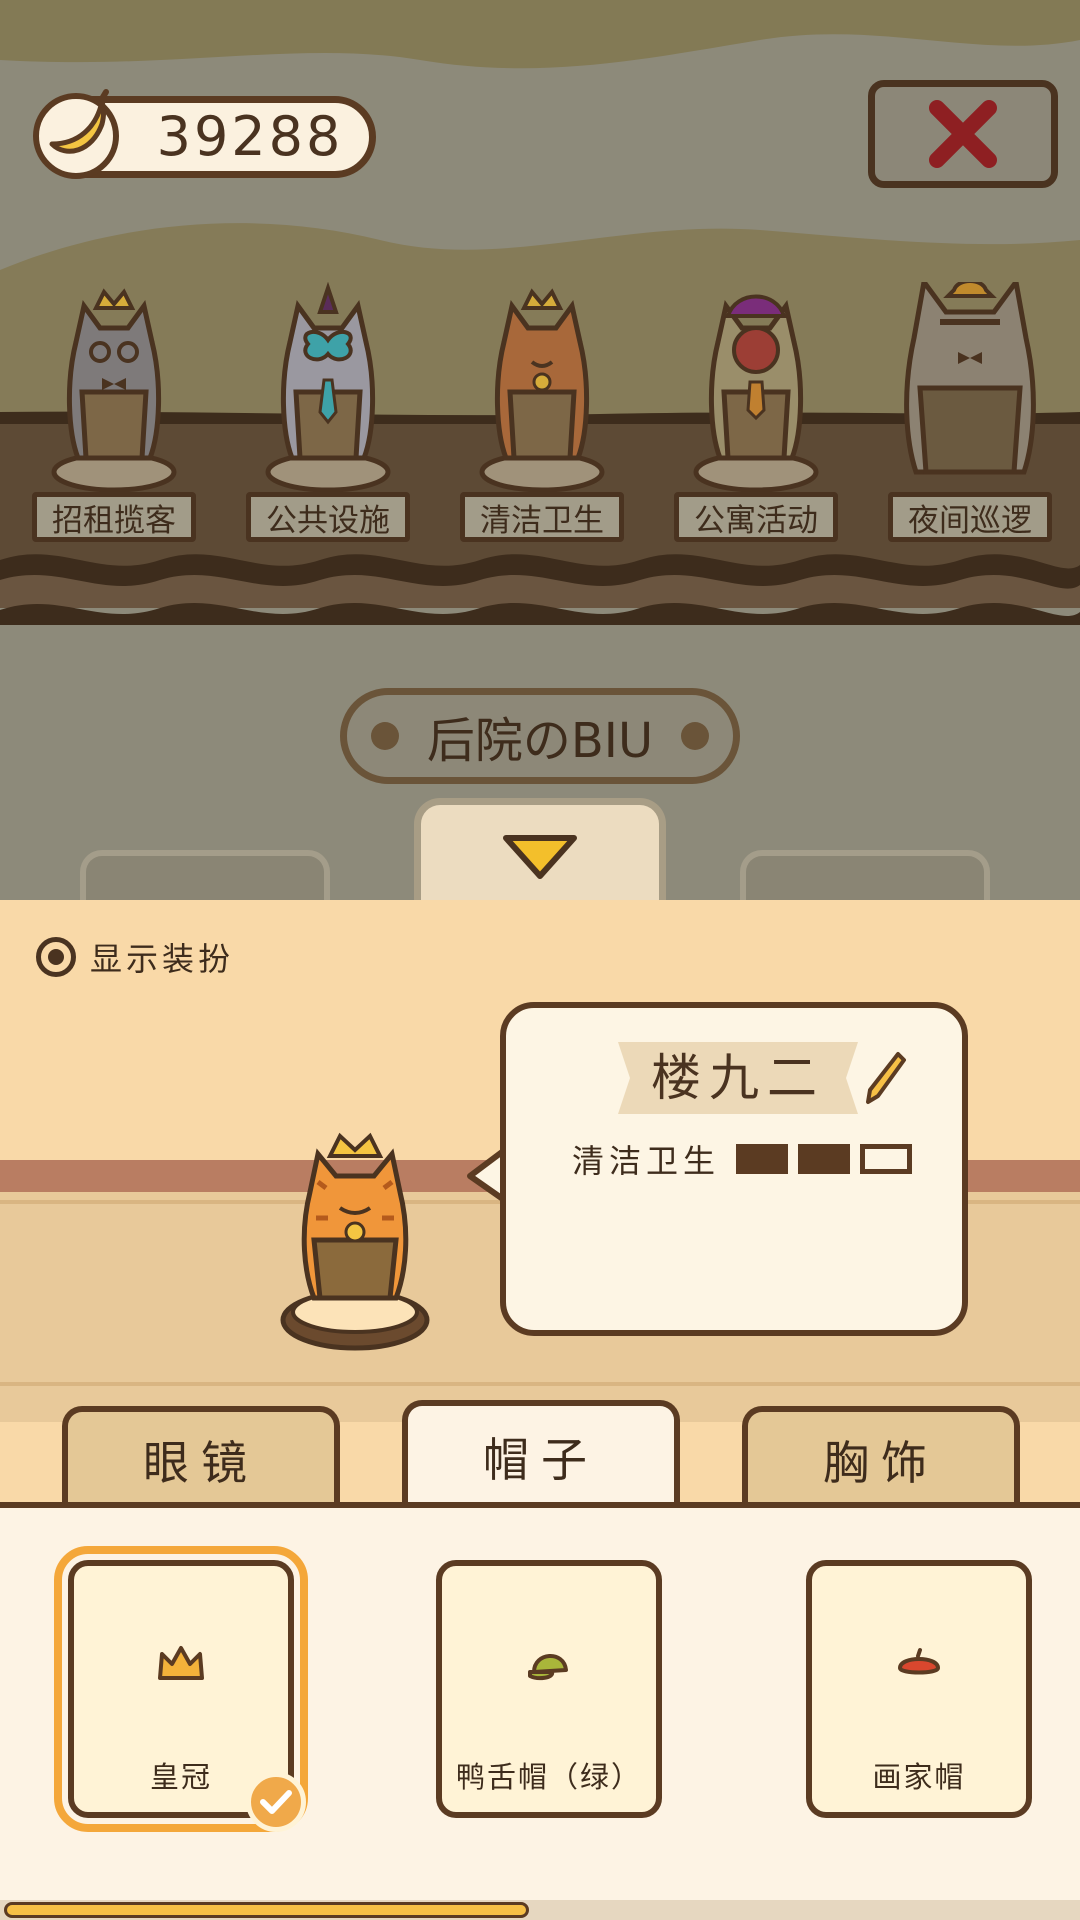 The image size is (1080, 1920). I want to click on beret-icon, so click(919, 1661).